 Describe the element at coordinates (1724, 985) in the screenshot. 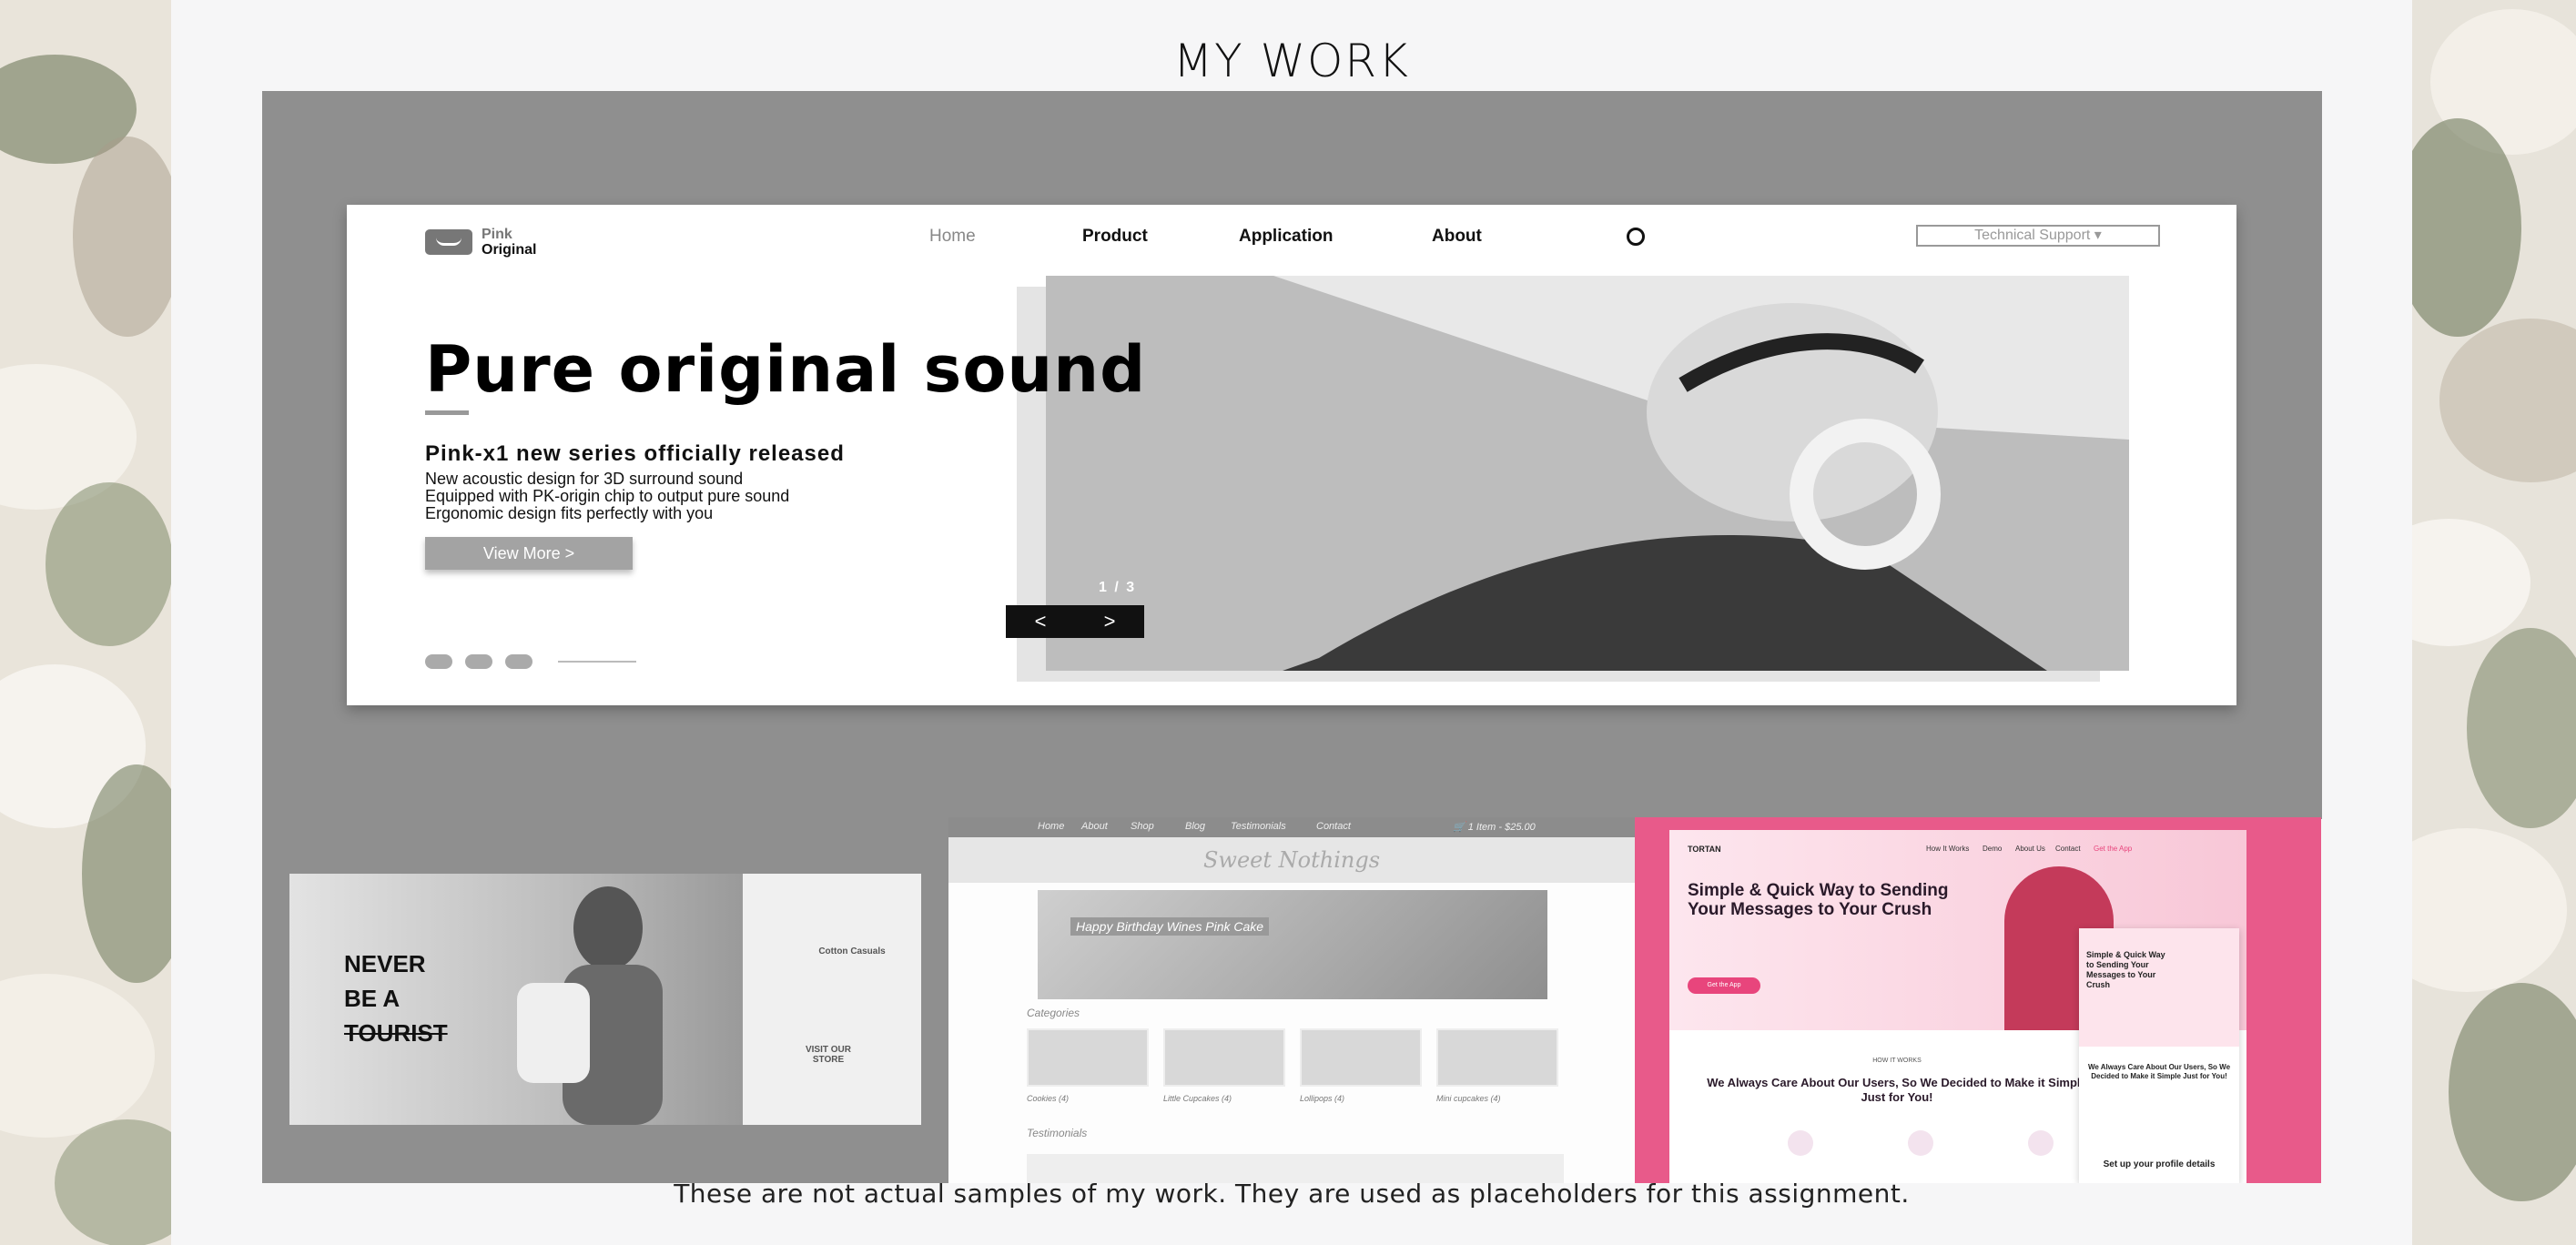

I see `get-app-button: Get the App` at that location.